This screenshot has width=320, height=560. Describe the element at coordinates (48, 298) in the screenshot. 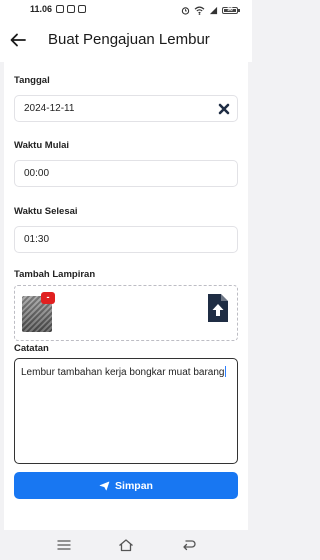

I see `remove-attachment-button: -` at that location.